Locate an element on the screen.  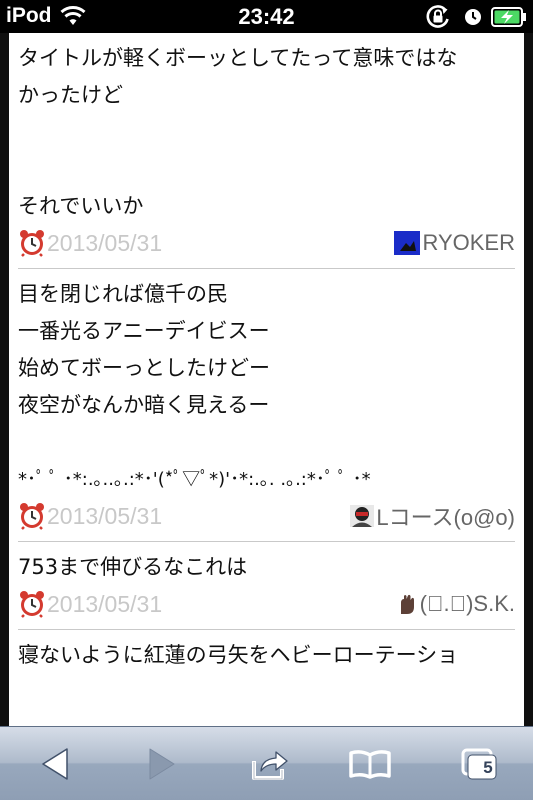
post-line: 始めてボーっとしたけどー is located at coordinates (144, 368).